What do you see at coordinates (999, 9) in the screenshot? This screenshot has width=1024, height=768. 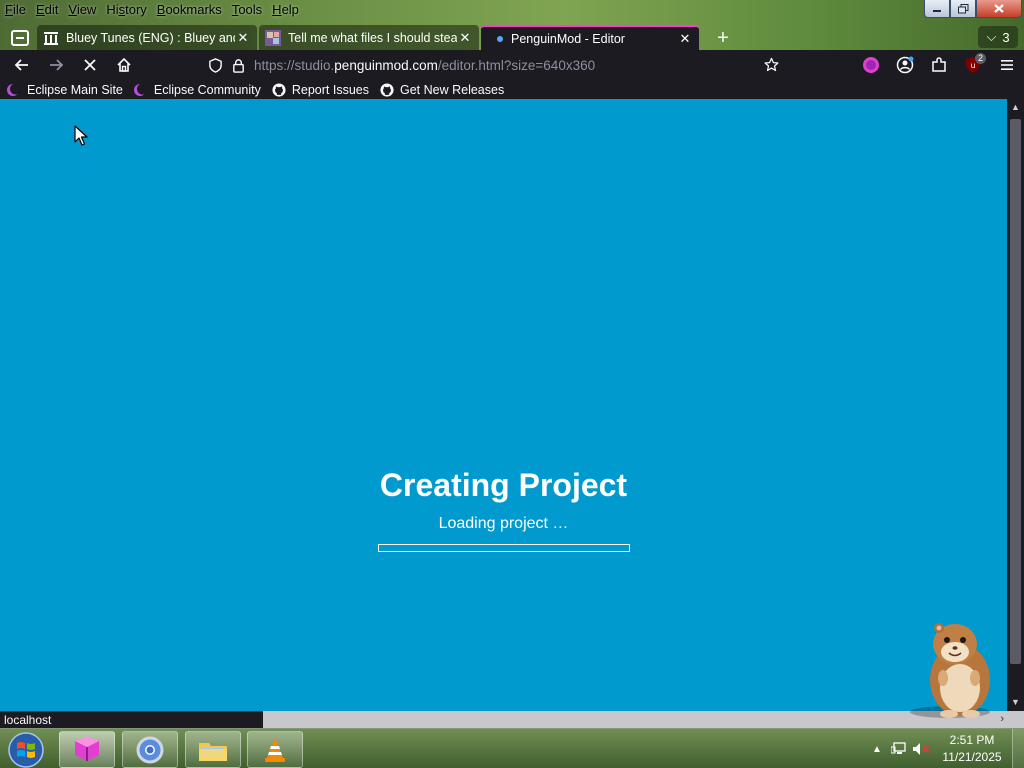 I see `close-window-button` at bounding box center [999, 9].